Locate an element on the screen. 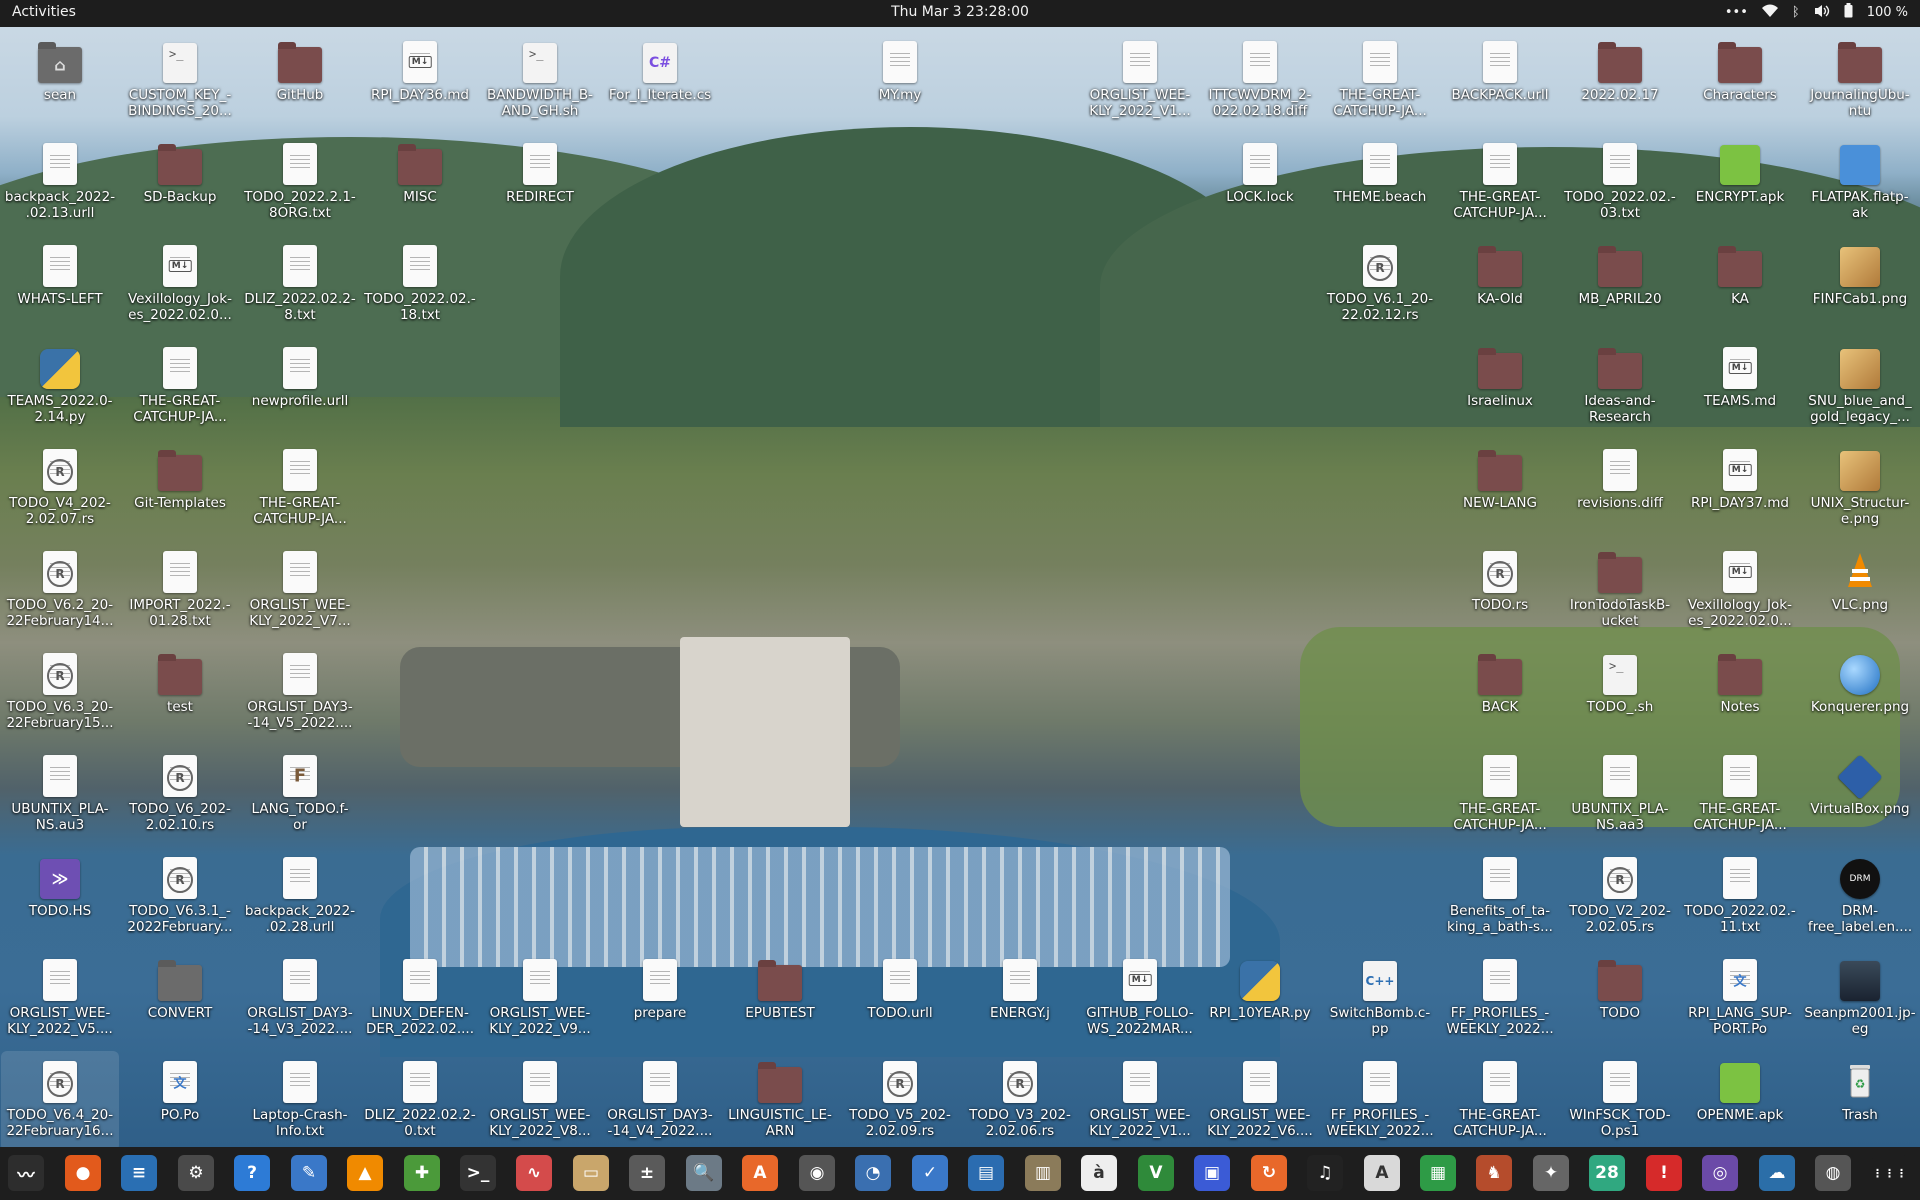 The height and width of the screenshot is (1200, 1920). desktop-icon: R TODO_V2_202- 2.02.05.rs is located at coordinates (1620, 897).